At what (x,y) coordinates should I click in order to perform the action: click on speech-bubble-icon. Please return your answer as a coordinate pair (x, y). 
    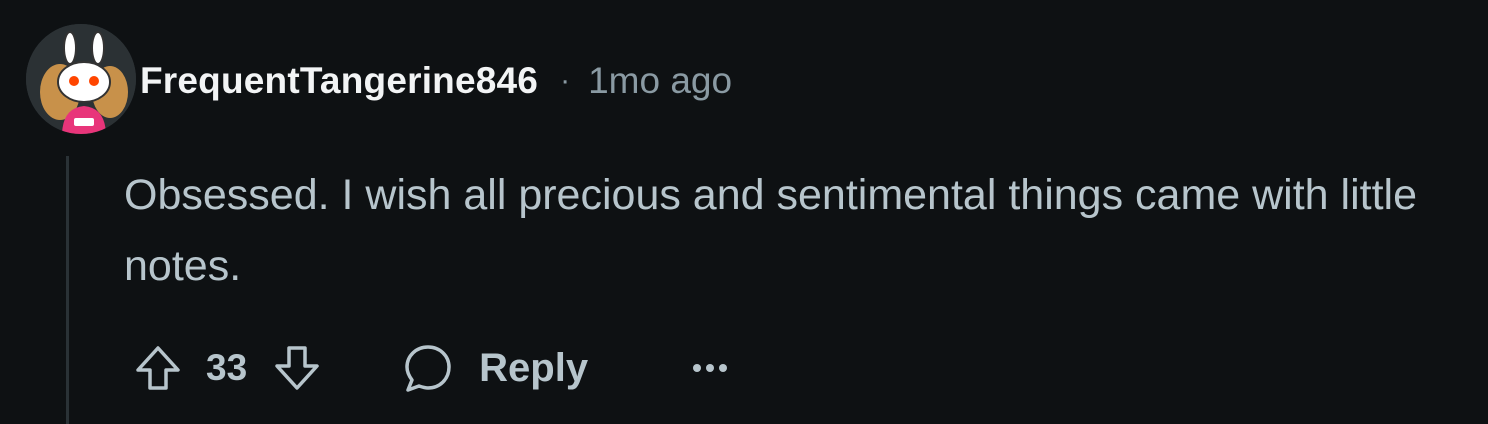
    Looking at the image, I should click on (428, 368).